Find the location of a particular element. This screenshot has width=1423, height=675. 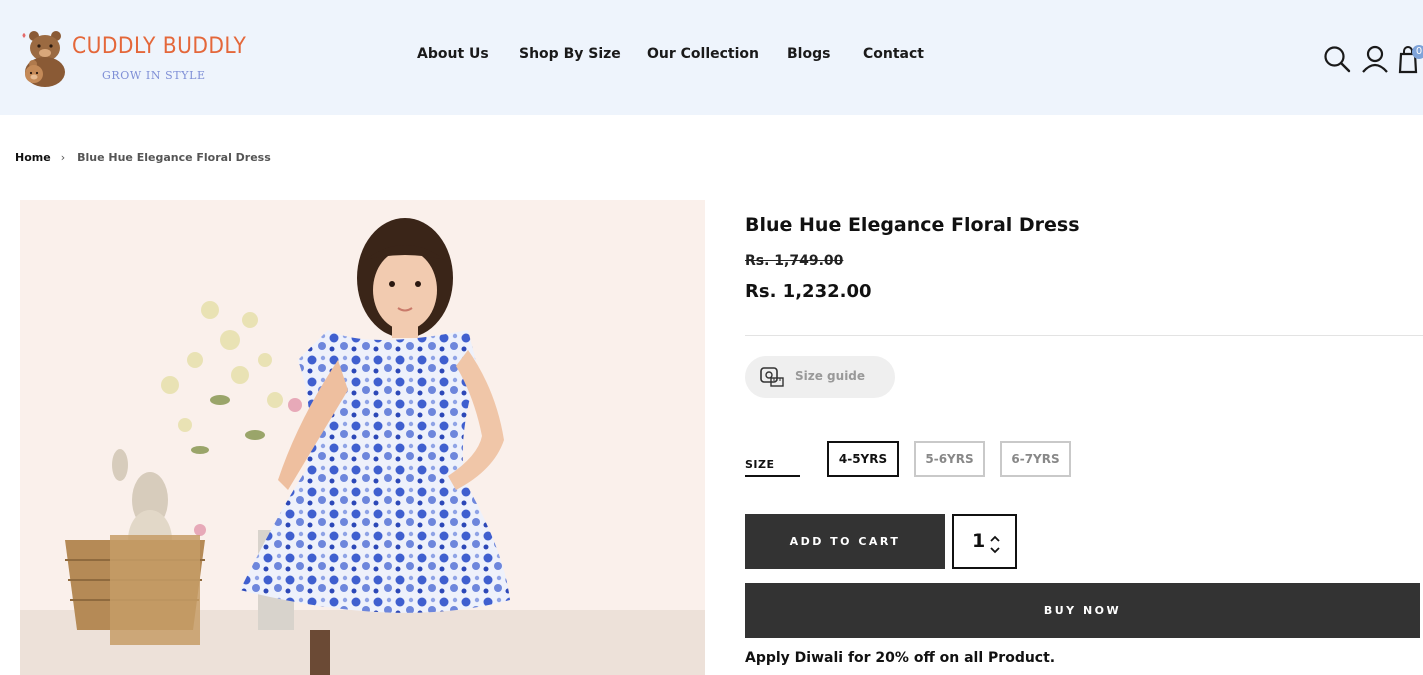

size-label: SIZE is located at coordinates (760, 464).